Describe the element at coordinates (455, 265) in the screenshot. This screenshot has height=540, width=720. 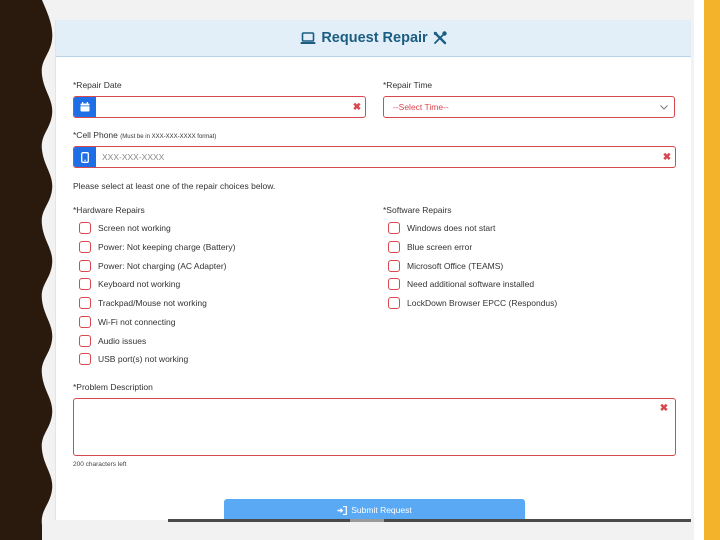
I see `option-label: Microsoft Office (TEAMS)` at that location.